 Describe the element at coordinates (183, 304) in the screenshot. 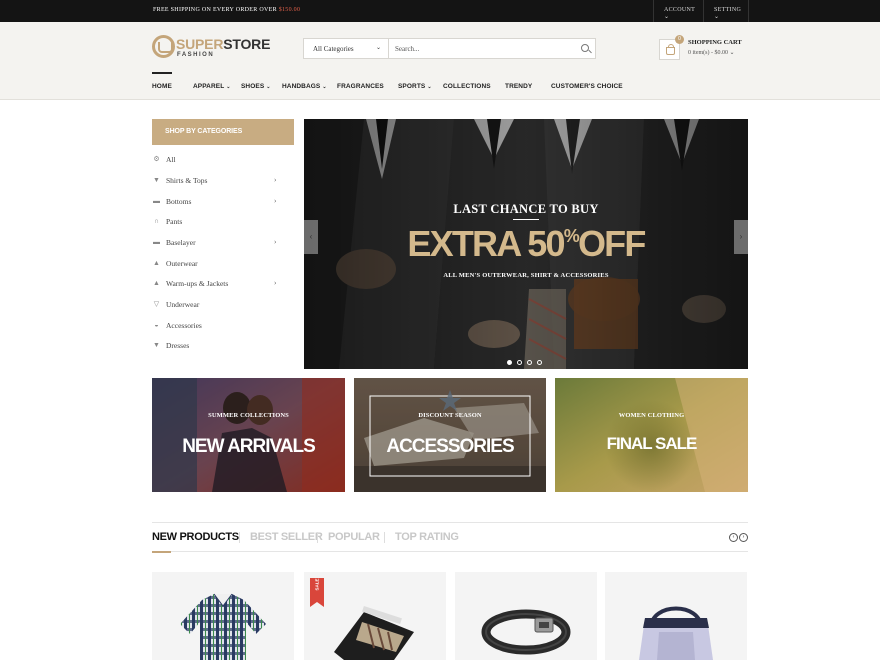

I see `sidebar-item-label: Underwear` at that location.